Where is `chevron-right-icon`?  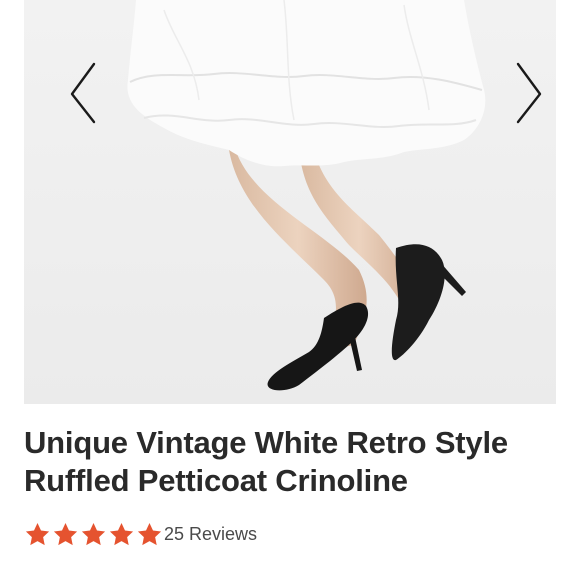 chevron-right-icon is located at coordinates (529, 93).